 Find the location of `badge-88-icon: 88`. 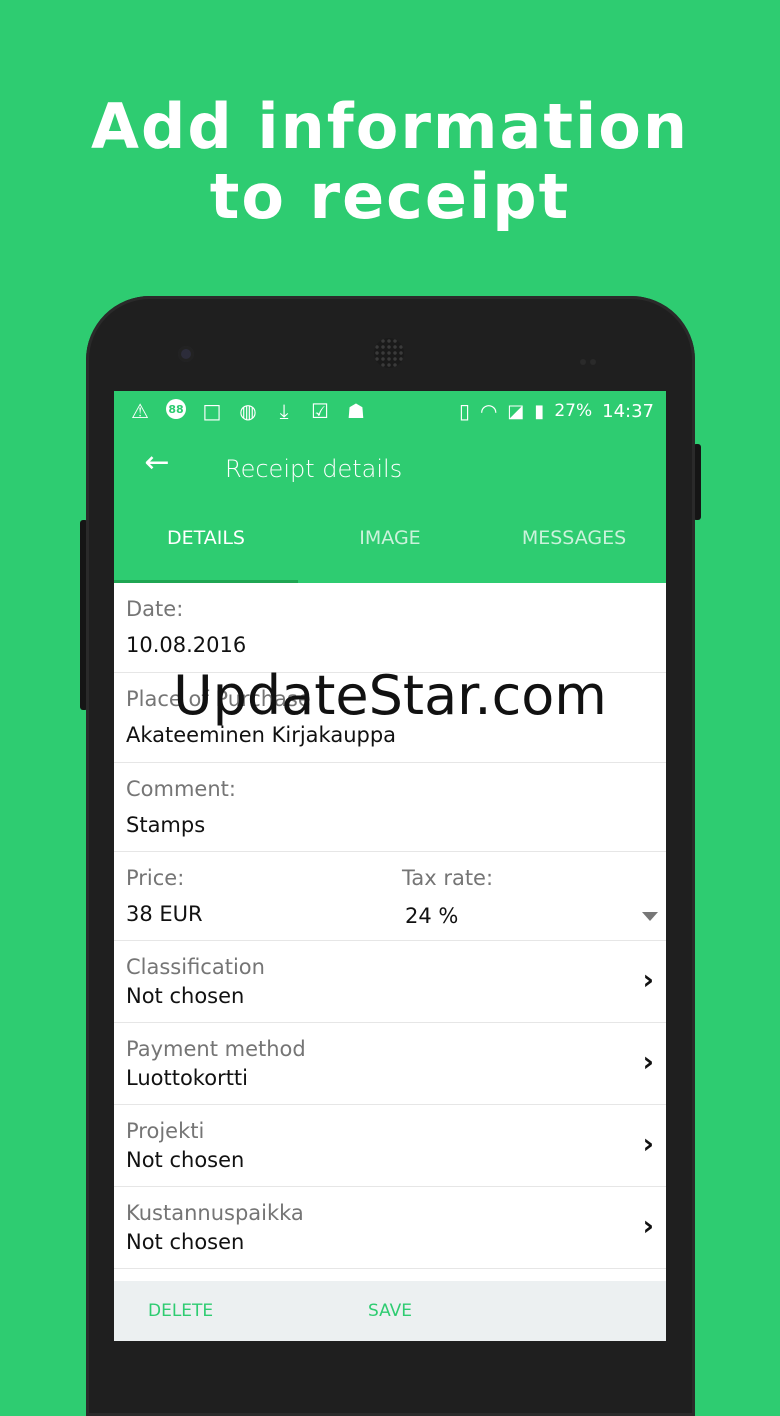

badge-88-icon: 88 is located at coordinates (176, 411).